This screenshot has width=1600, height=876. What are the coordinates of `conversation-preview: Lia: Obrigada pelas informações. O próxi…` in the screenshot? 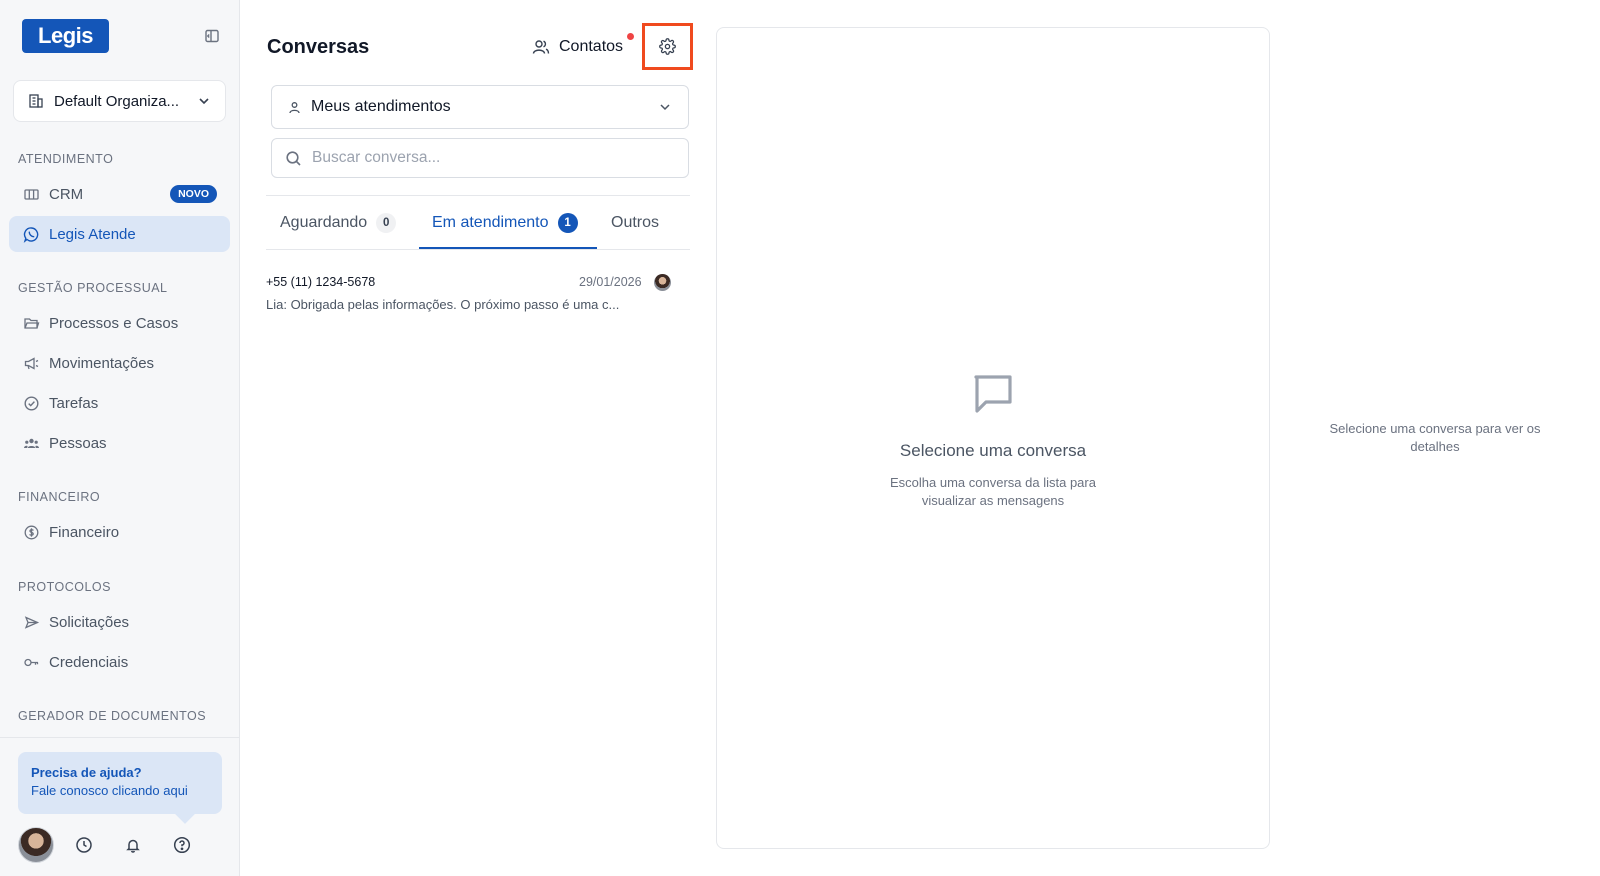 It's located at (443, 304).